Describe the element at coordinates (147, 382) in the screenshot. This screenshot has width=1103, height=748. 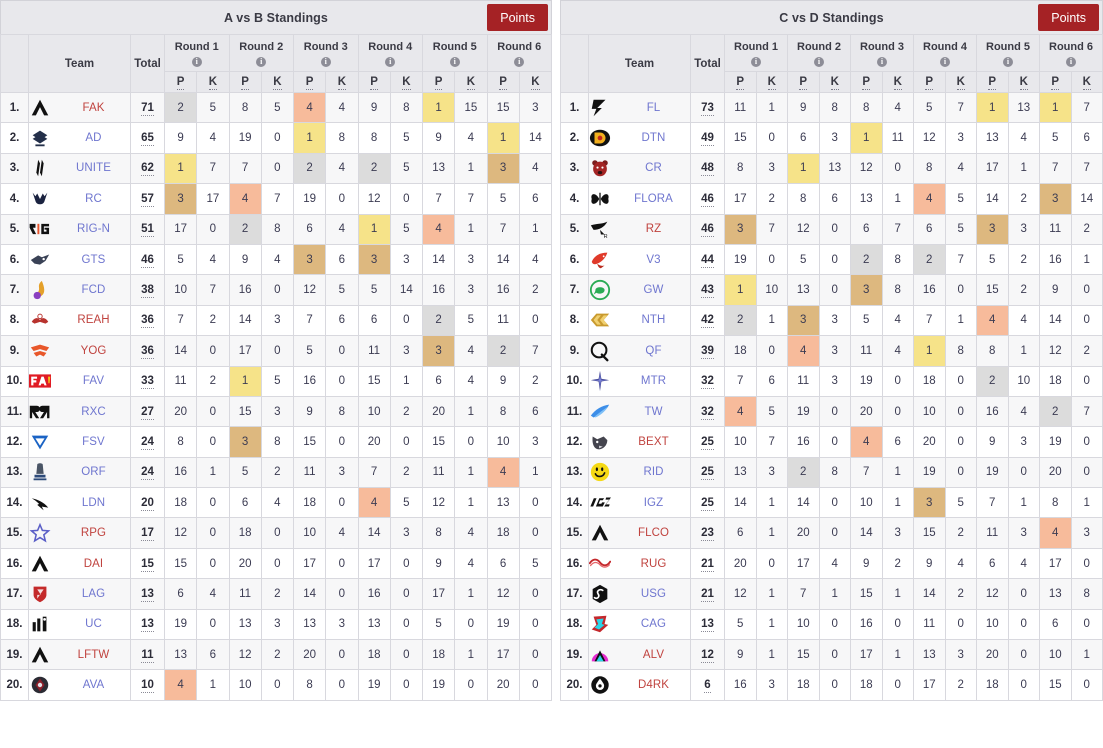
I see `total-value: 33` at that location.